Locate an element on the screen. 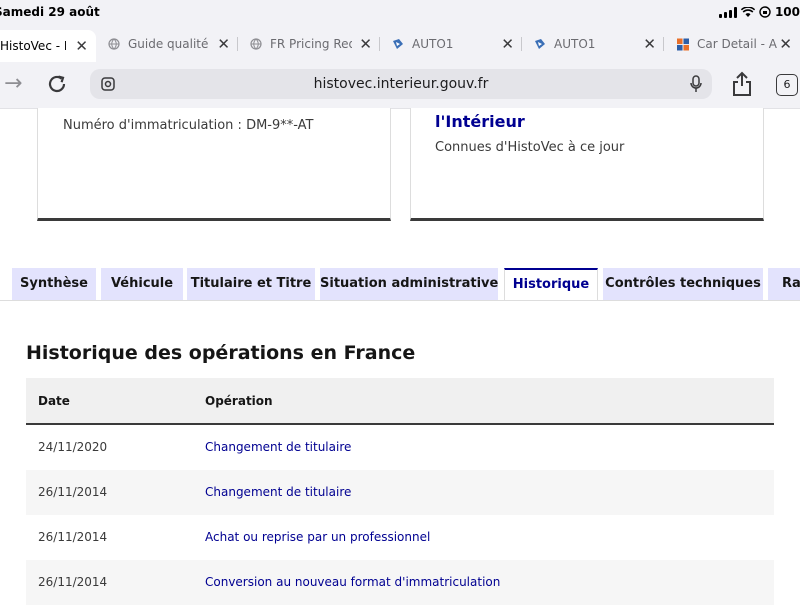 This screenshot has height=605, width=800. vehicle-plate-card: Numéro d'immatriculation : DM-9**-AT is located at coordinates (214, 164).